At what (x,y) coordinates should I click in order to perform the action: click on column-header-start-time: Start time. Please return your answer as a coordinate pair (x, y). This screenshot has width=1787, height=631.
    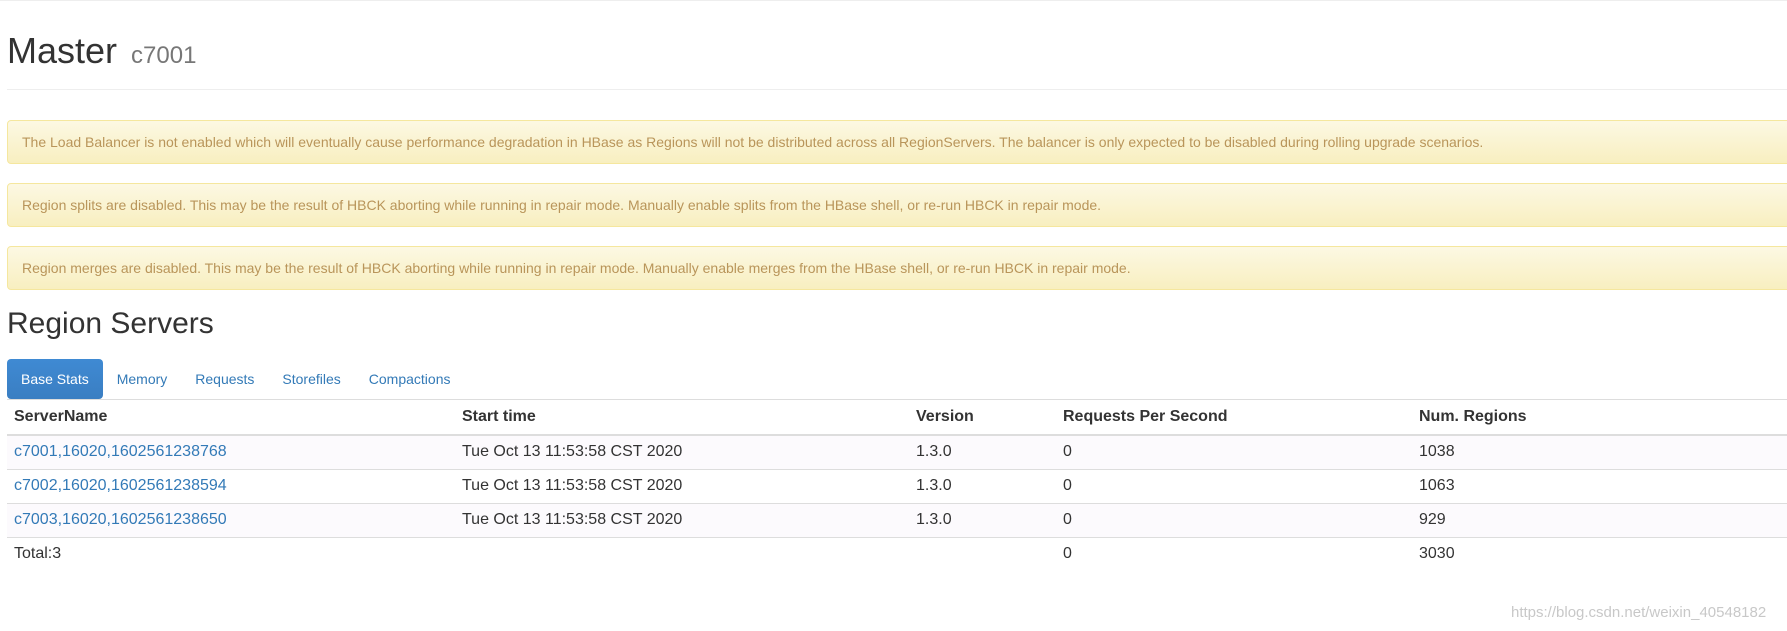
    Looking at the image, I should click on (682, 417).